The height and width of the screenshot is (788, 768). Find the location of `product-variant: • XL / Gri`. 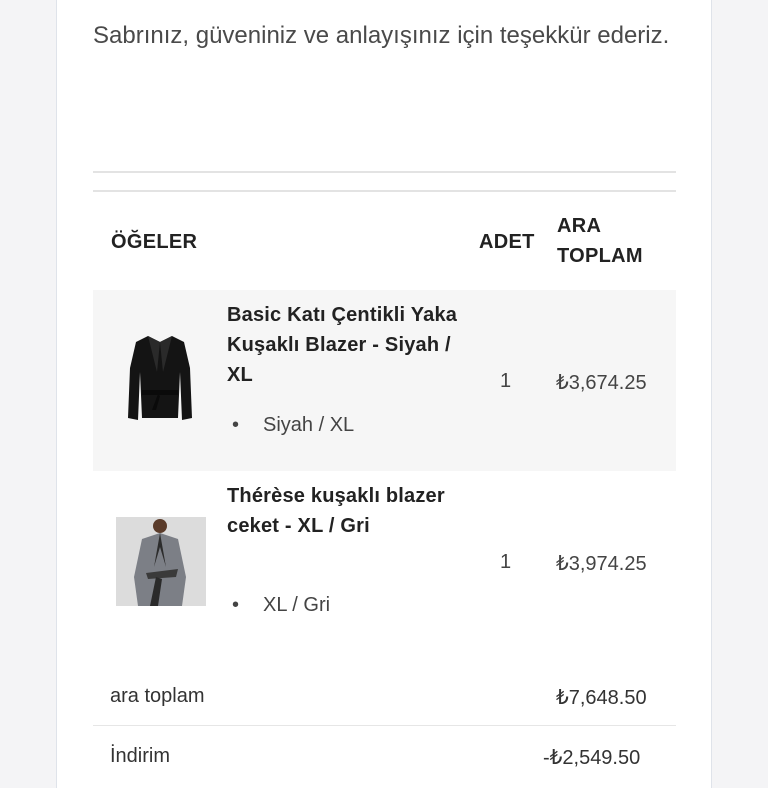

product-variant: • XL / Gri is located at coordinates (281, 605).